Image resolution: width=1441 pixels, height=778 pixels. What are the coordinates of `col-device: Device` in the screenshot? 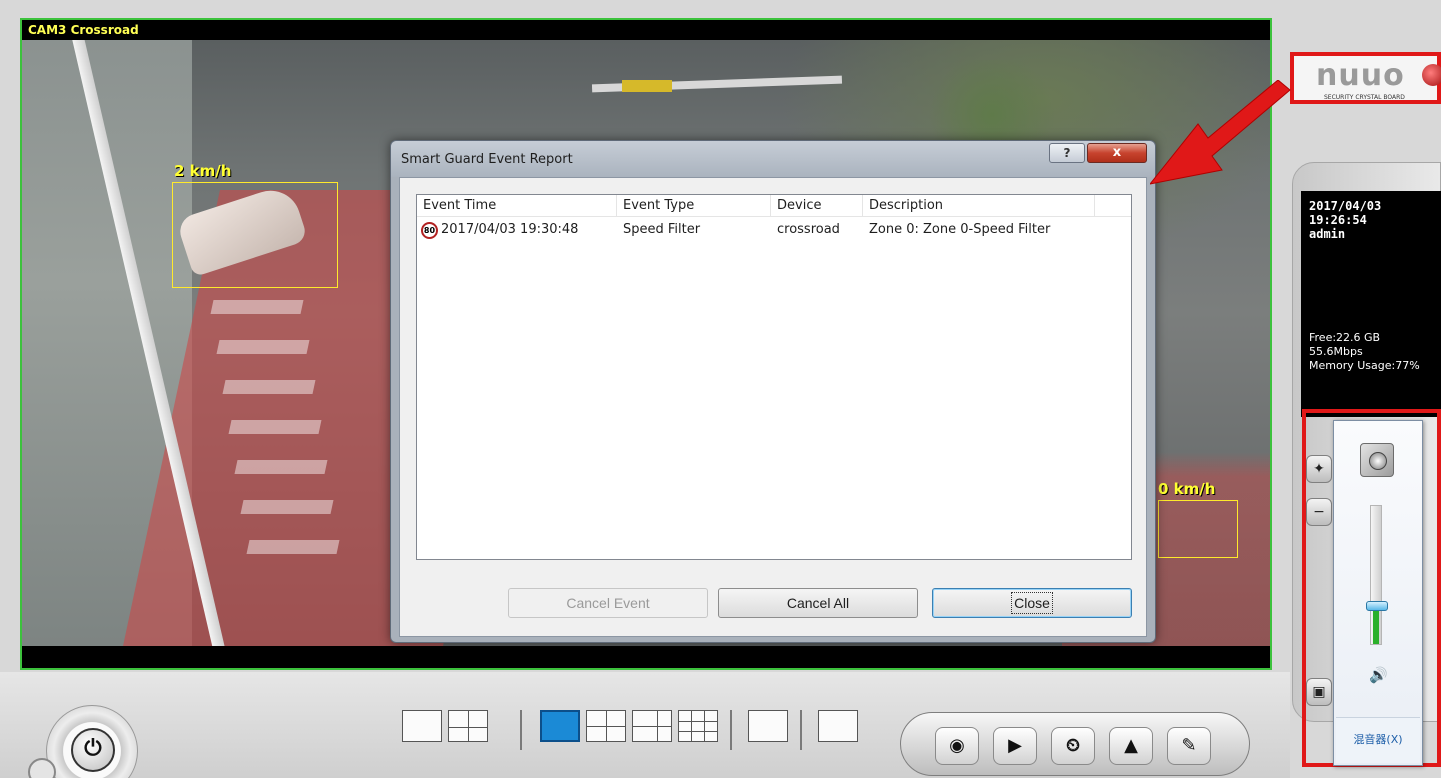 It's located at (817, 206).